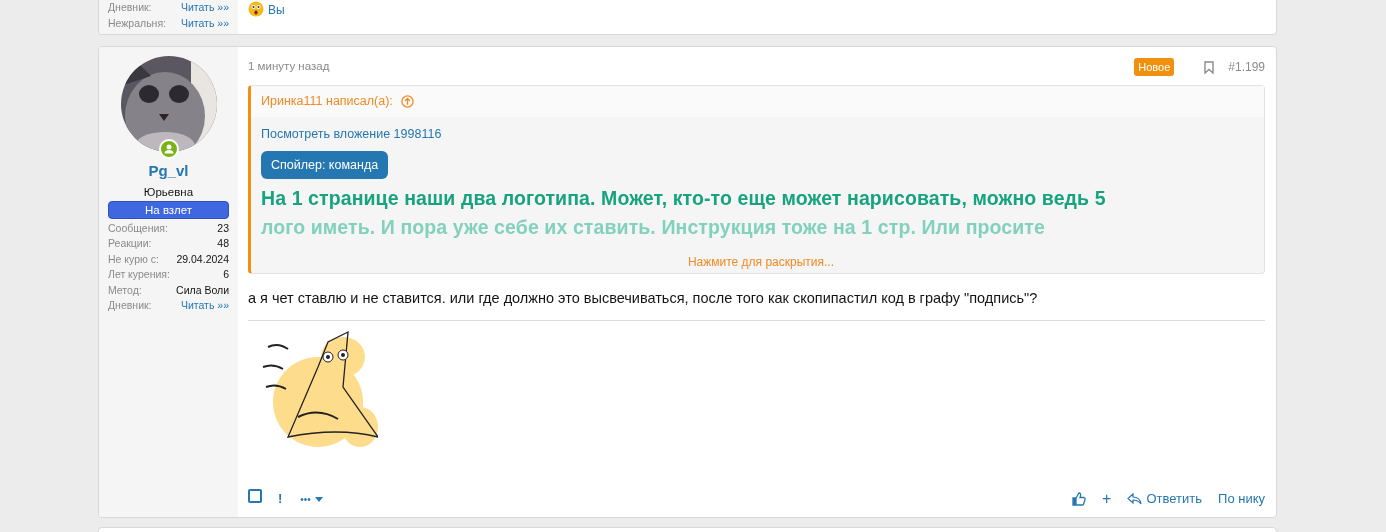  I want to click on spoiler-button: Спойлер: команда, so click(325, 165).